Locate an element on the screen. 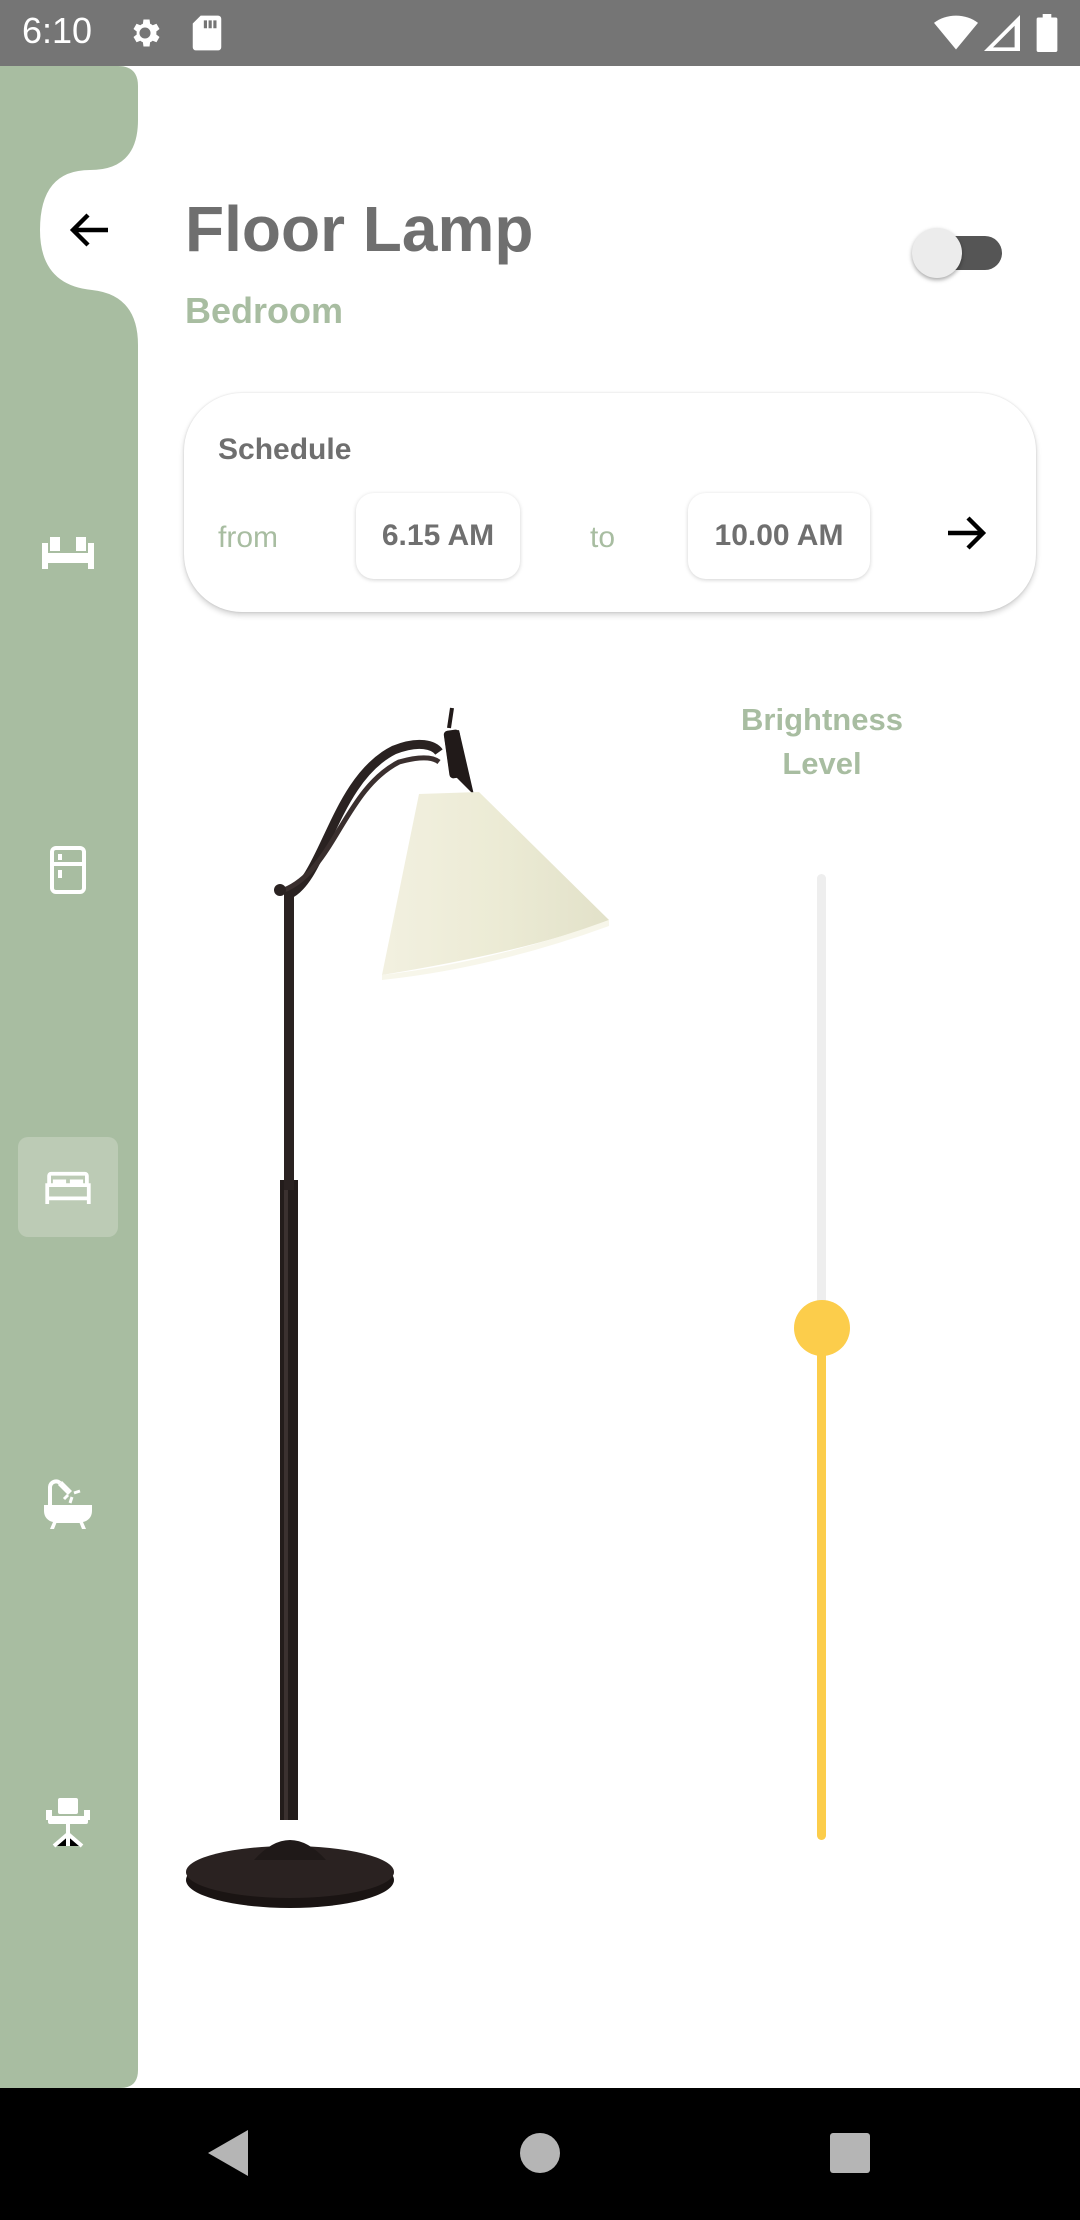 The width and height of the screenshot is (1080, 2220). sidebar-item-living-room is located at coordinates (68, 553).